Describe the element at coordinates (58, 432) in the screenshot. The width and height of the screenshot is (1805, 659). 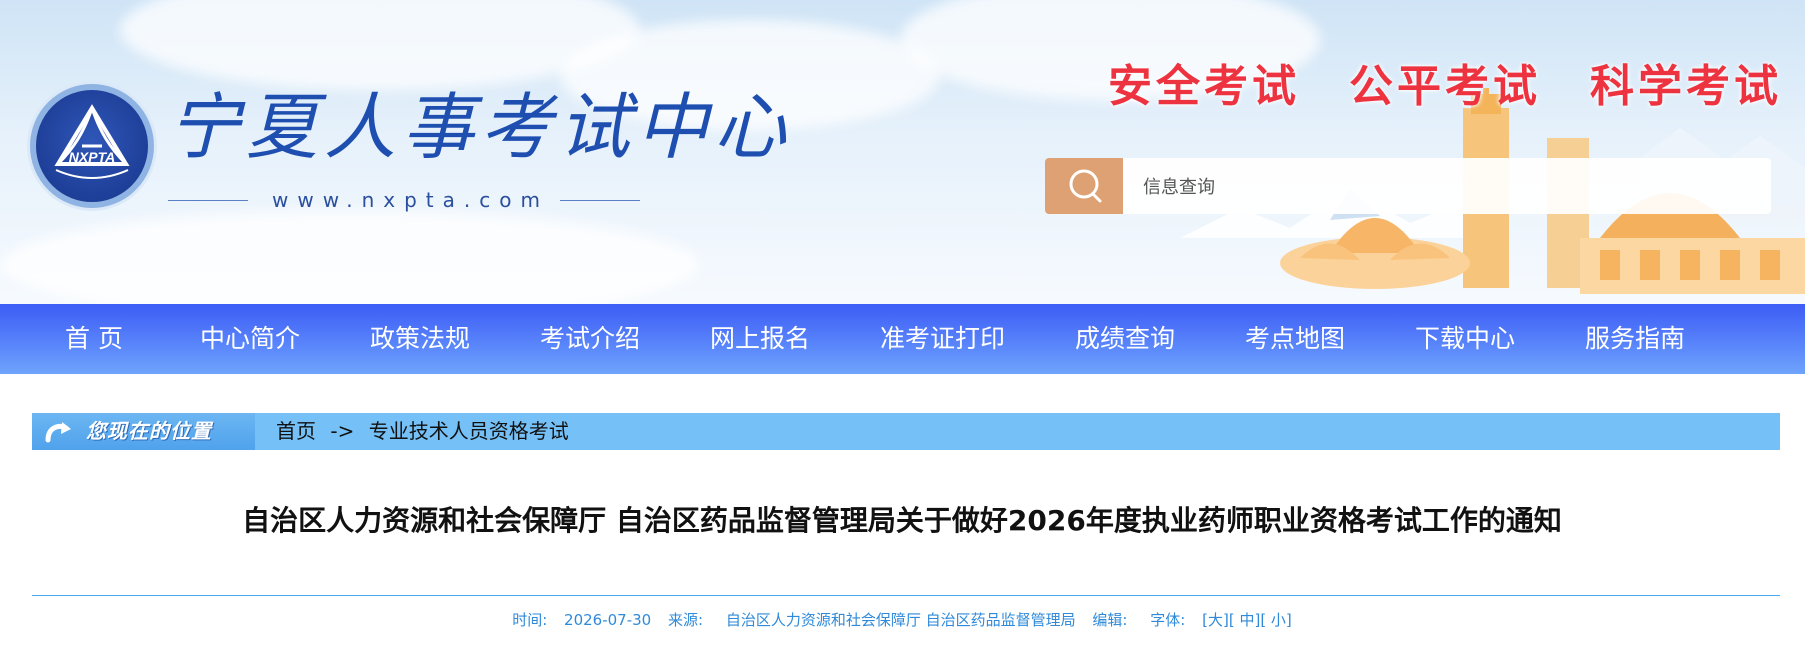
I see `location-arrow-icon` at that location.